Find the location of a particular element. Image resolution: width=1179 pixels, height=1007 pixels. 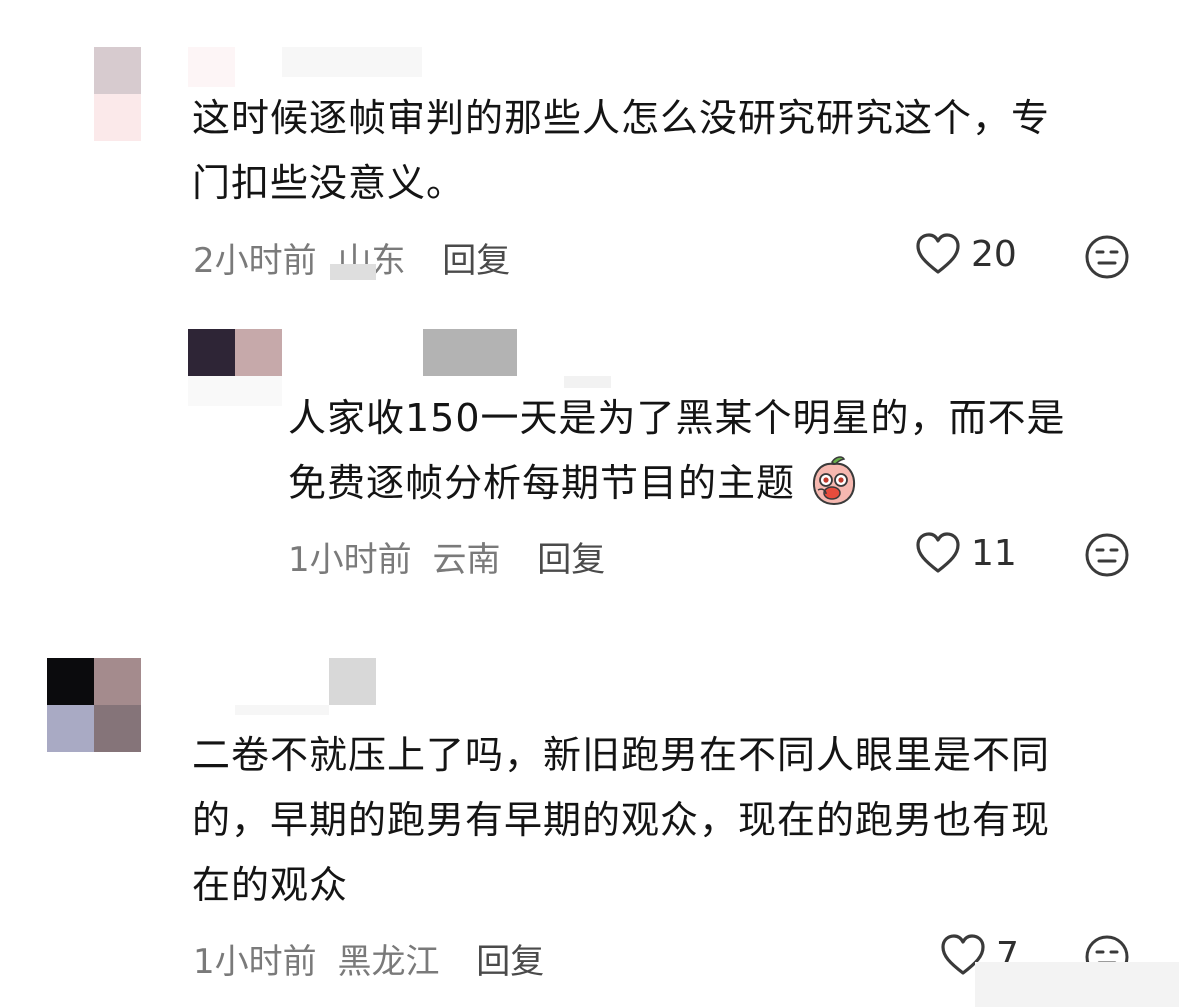

comment-text: 人家收150一天是为了黑某个明星的，而不是 免费逐帧分析每期节目的主题 is located at coordinates (677, 451).